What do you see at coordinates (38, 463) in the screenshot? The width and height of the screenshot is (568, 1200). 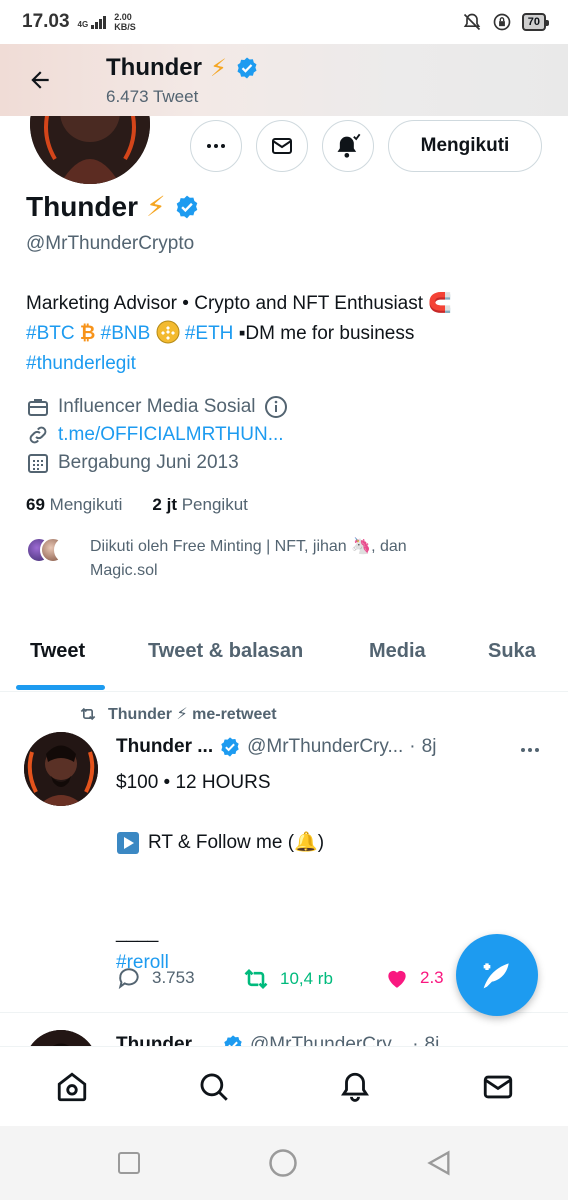 I see `calendar-icon` at bounding box center [38, 463].